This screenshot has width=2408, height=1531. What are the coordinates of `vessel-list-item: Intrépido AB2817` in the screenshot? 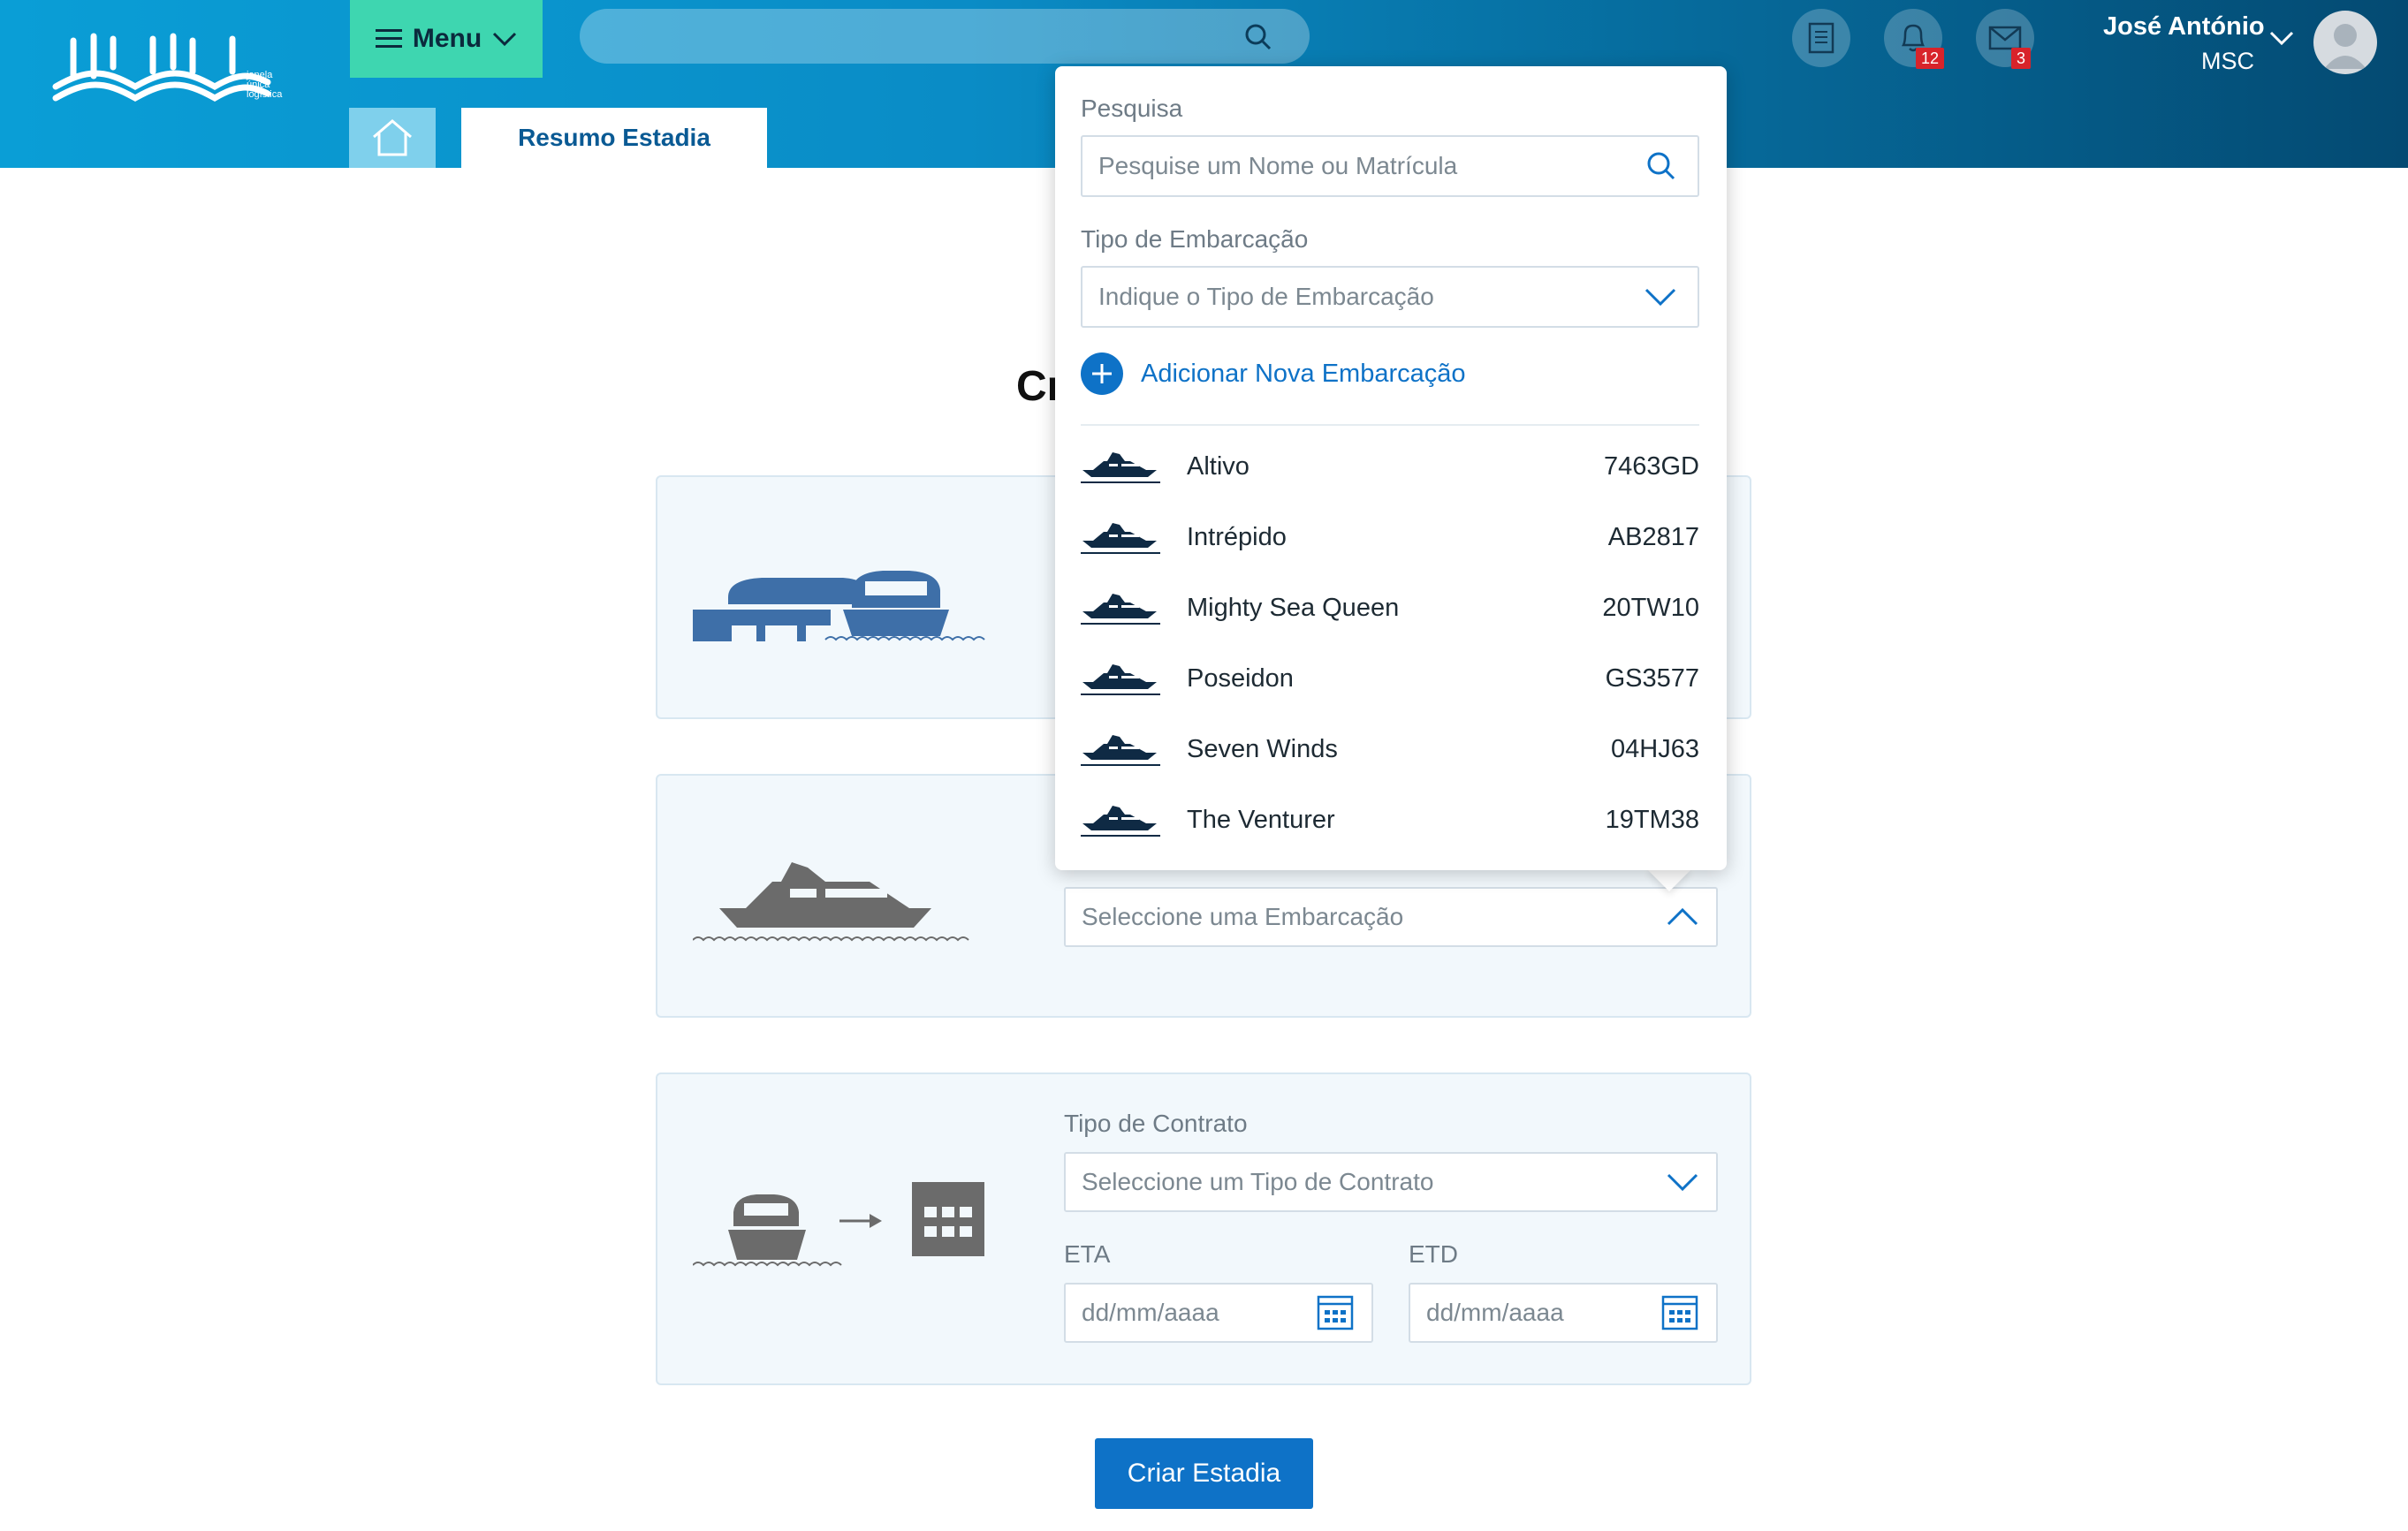 It's located at (1390, 537).